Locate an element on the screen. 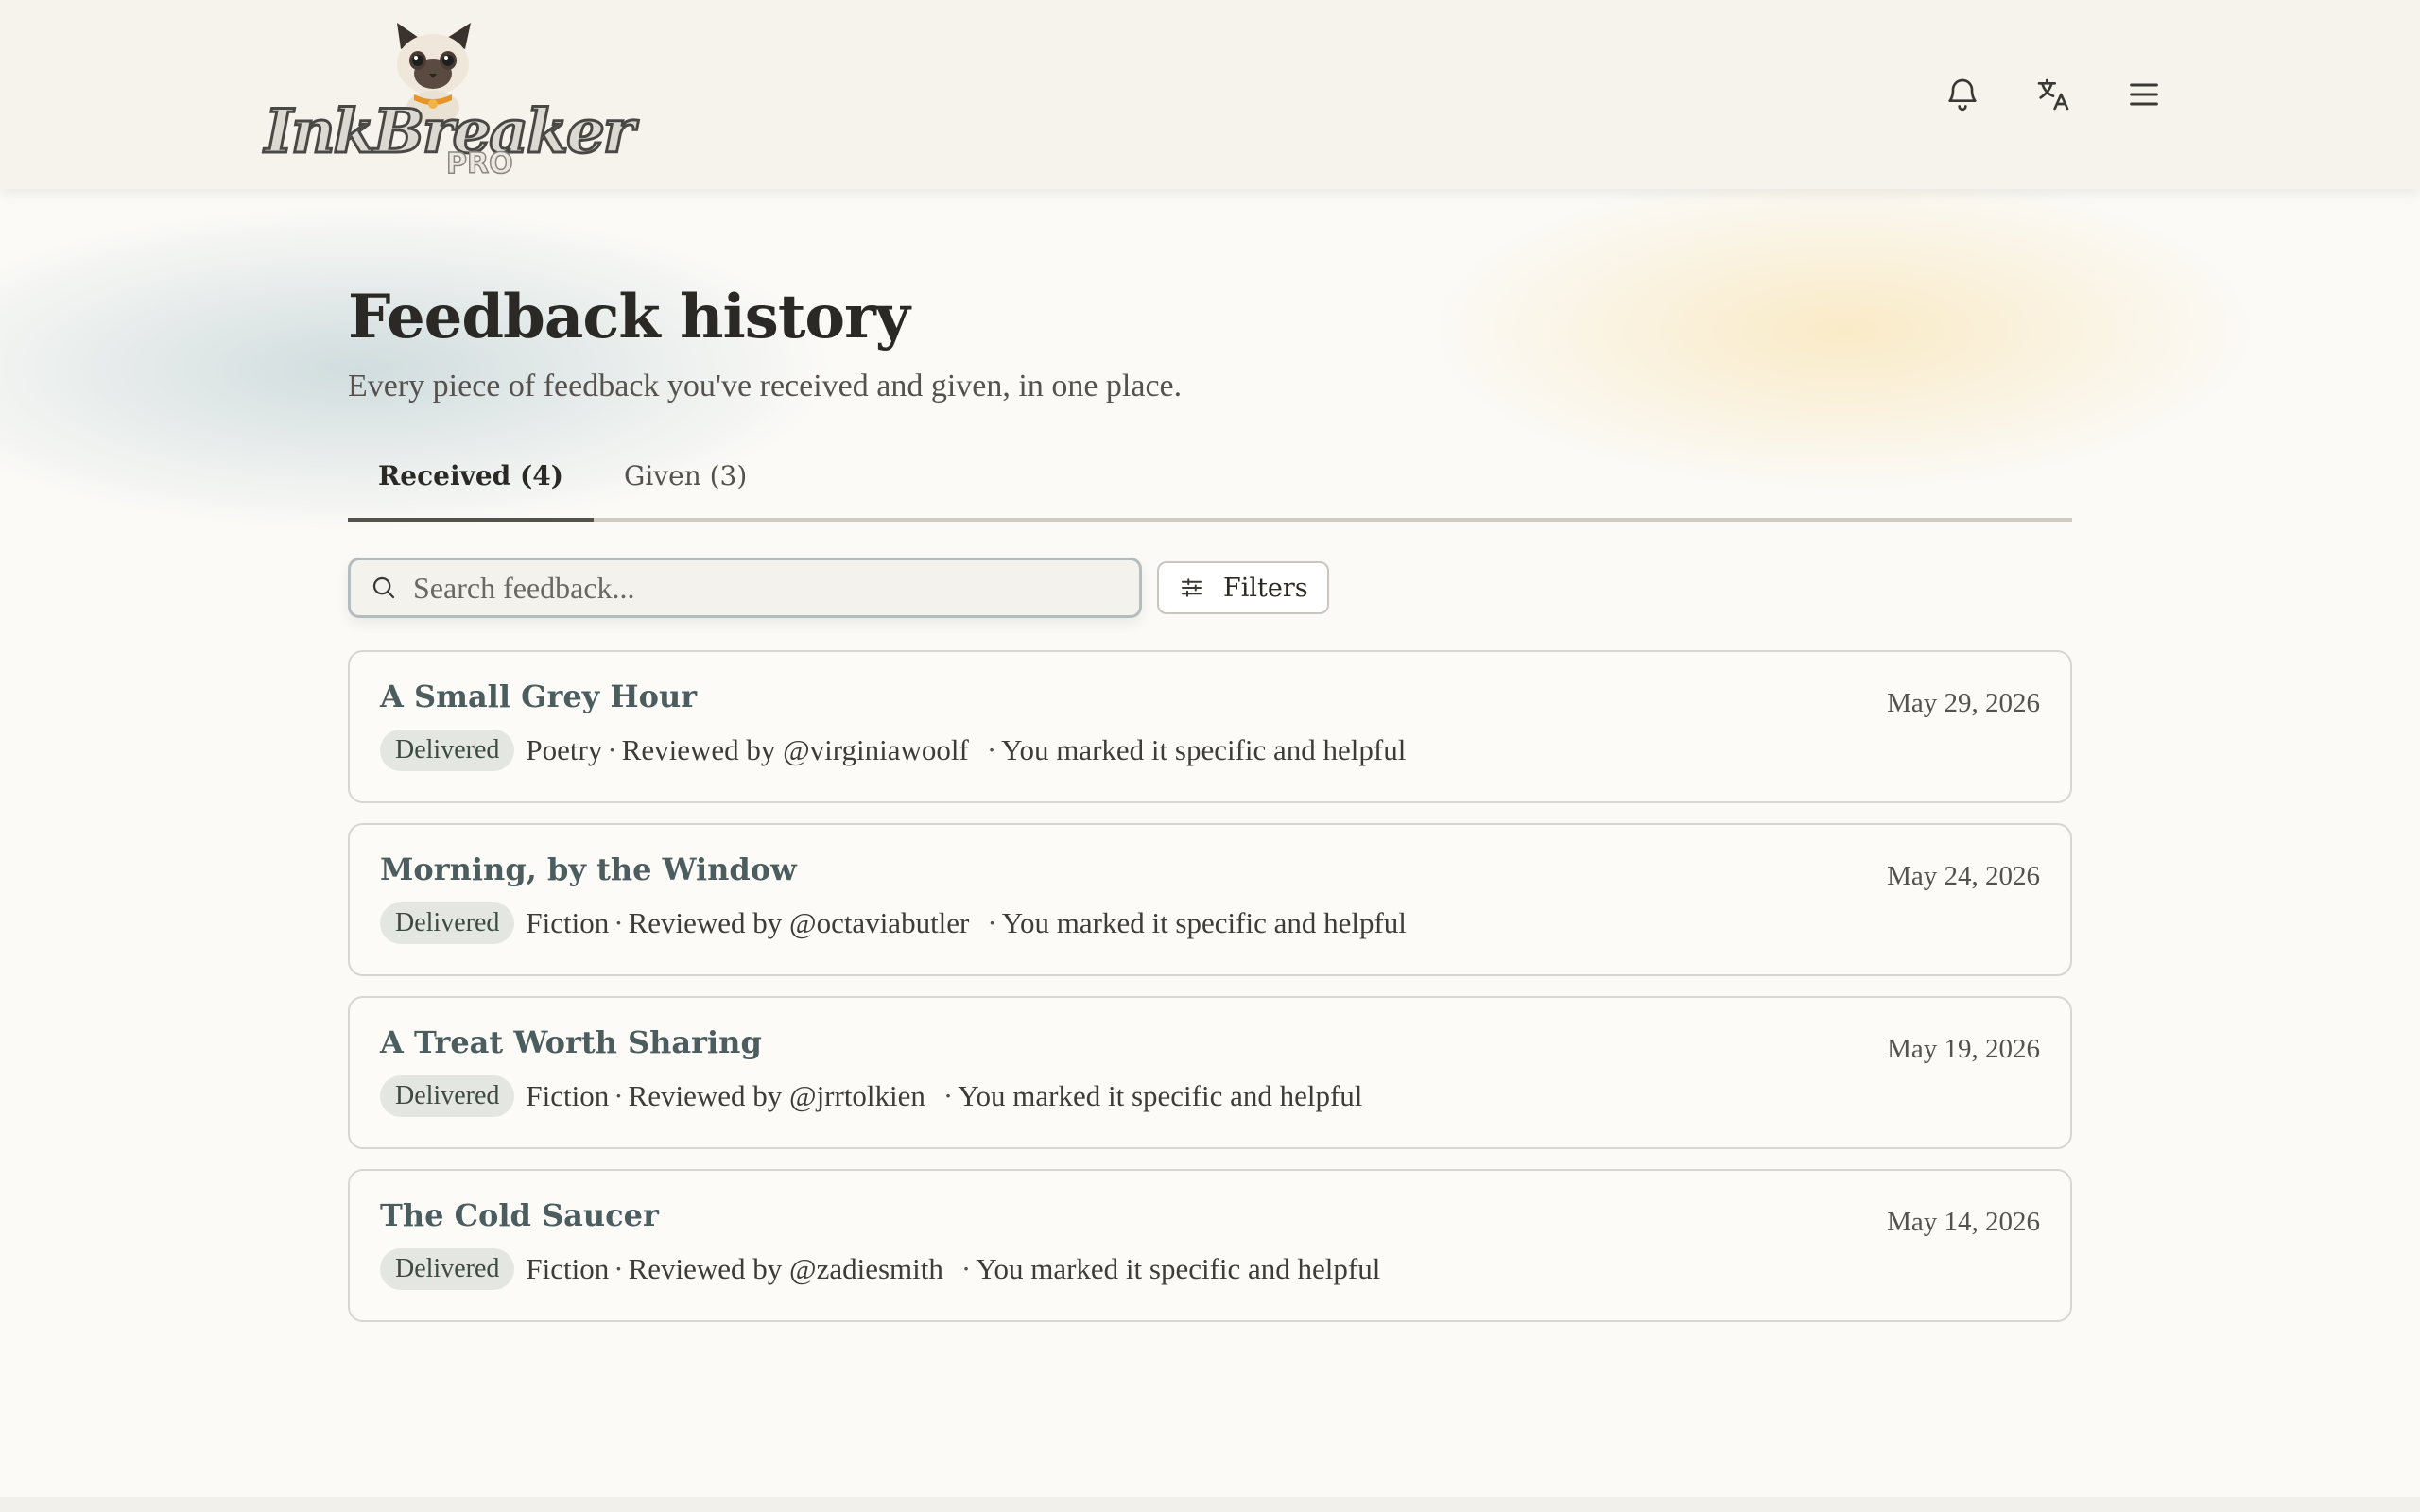 This screenshot has height=1512, width=2420. menu-icon is located at coordinates (2144, 94).